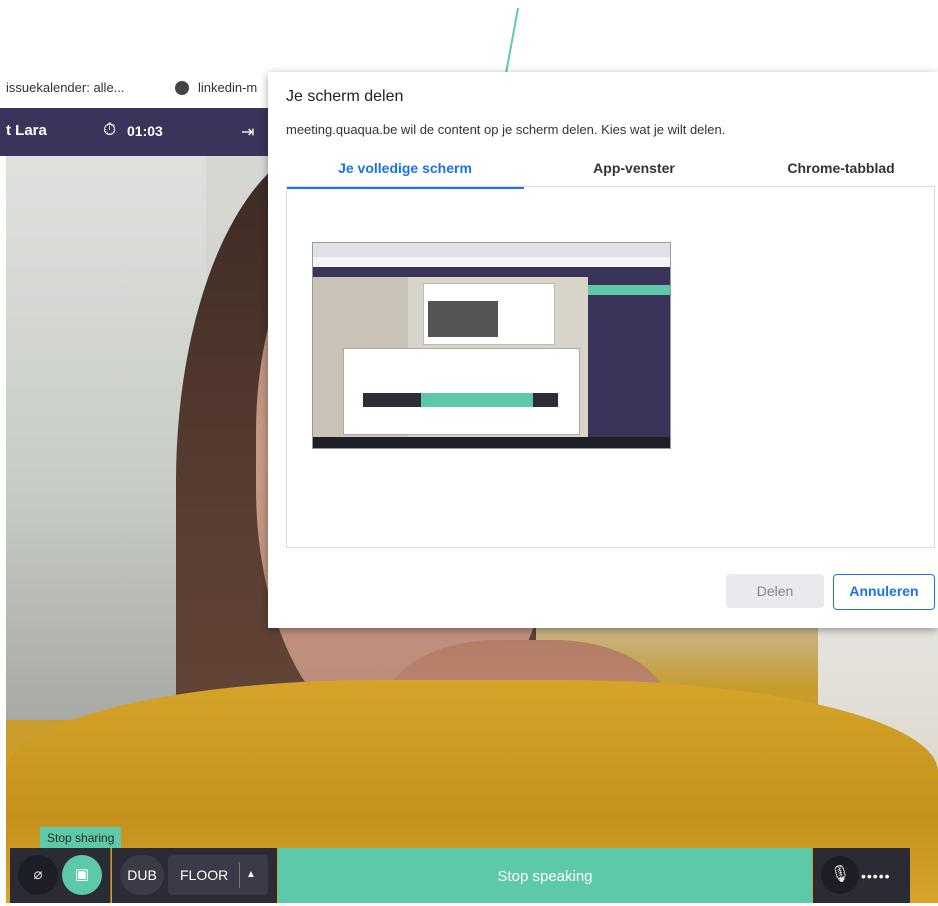 The height and width of the screenshot is (906, 938). Describe the element at coordinates (345, 96) in the screenshot. I see `dialog-title: Je scherm delen` at that location.